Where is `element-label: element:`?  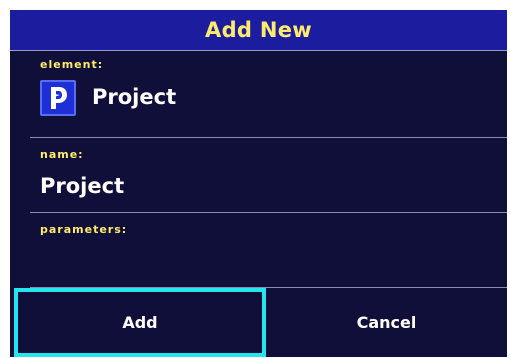
element-label: element: is located at coordinates (72, 64).